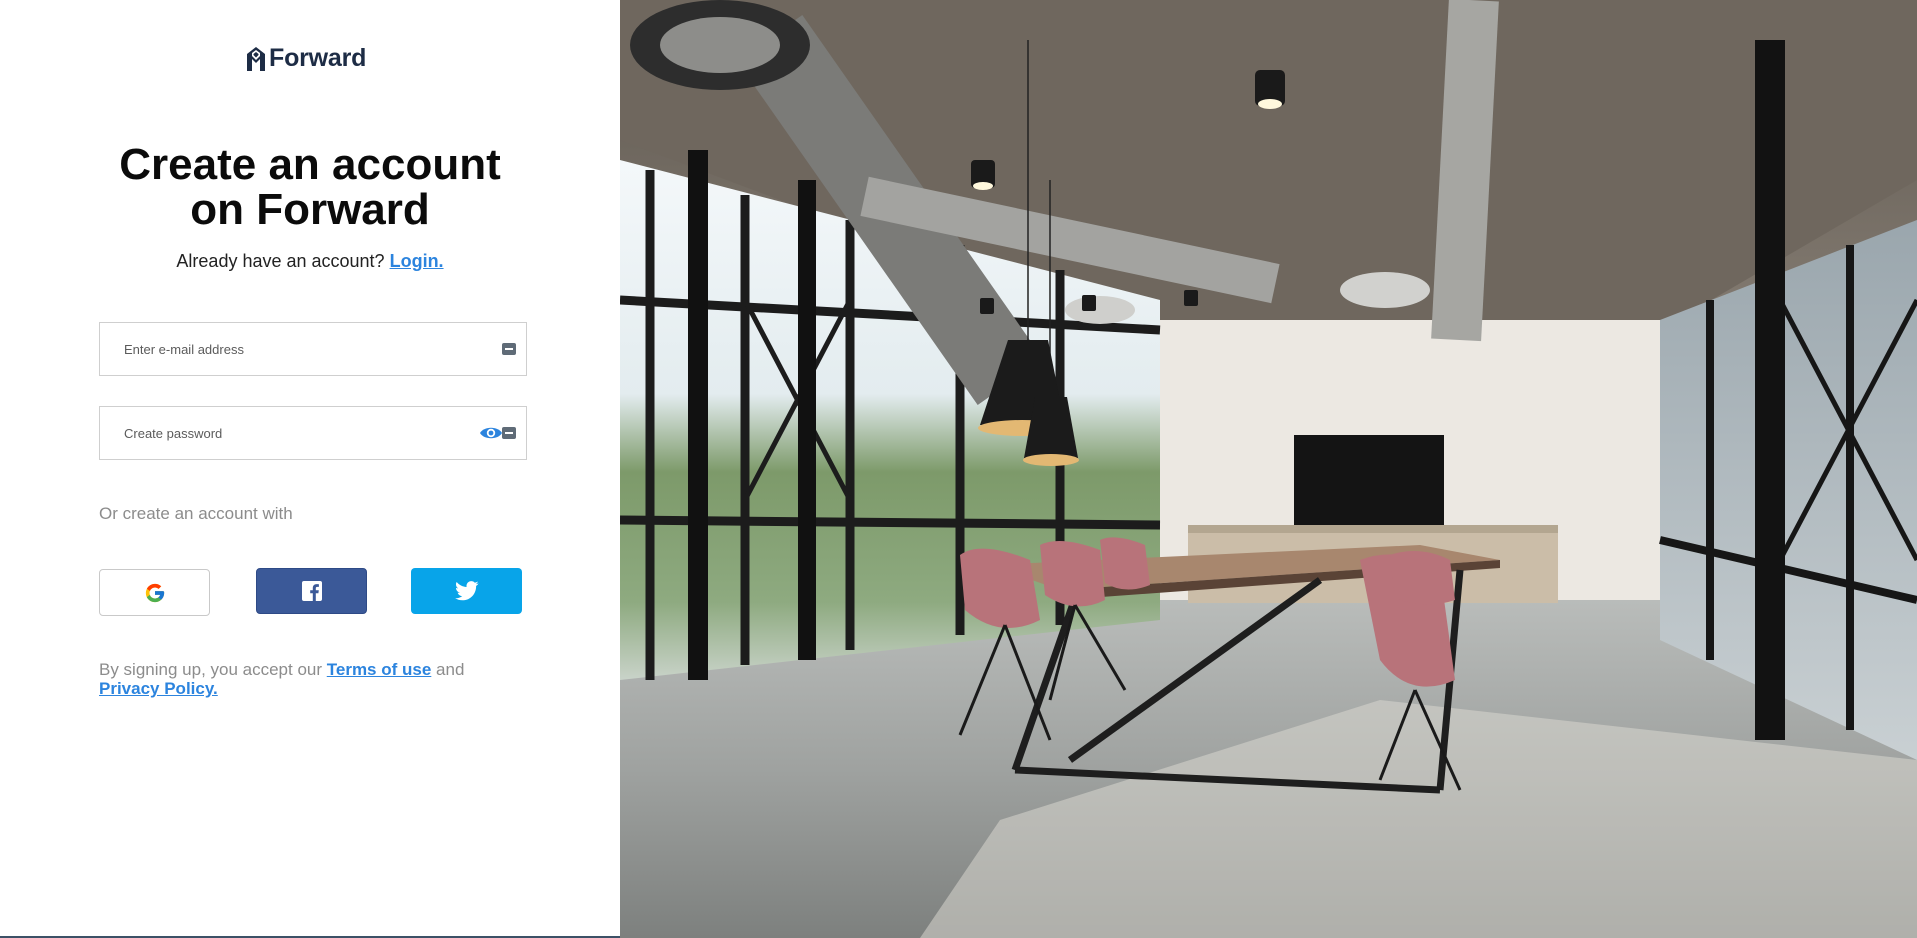 The width and height of the screenshot is (1917, 938). I want to click on terms-middle: and, so click(448, 669).